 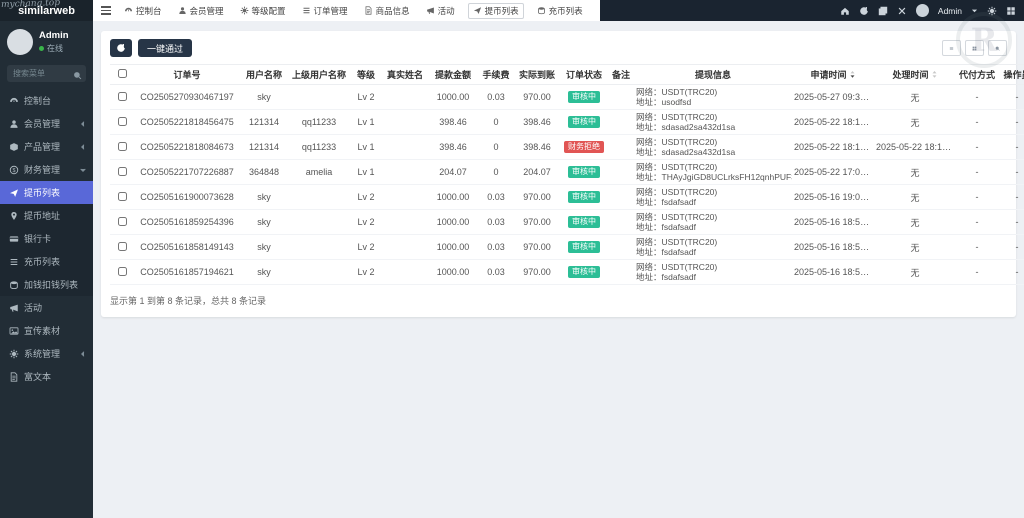 I want to click on column-header: 订单状态, so click(x=584, y=74).